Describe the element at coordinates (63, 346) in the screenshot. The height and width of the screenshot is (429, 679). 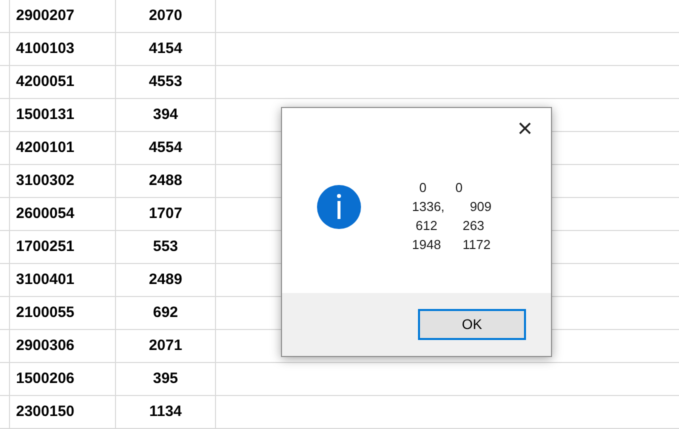
I see `table-cell: 2900306` at that location.